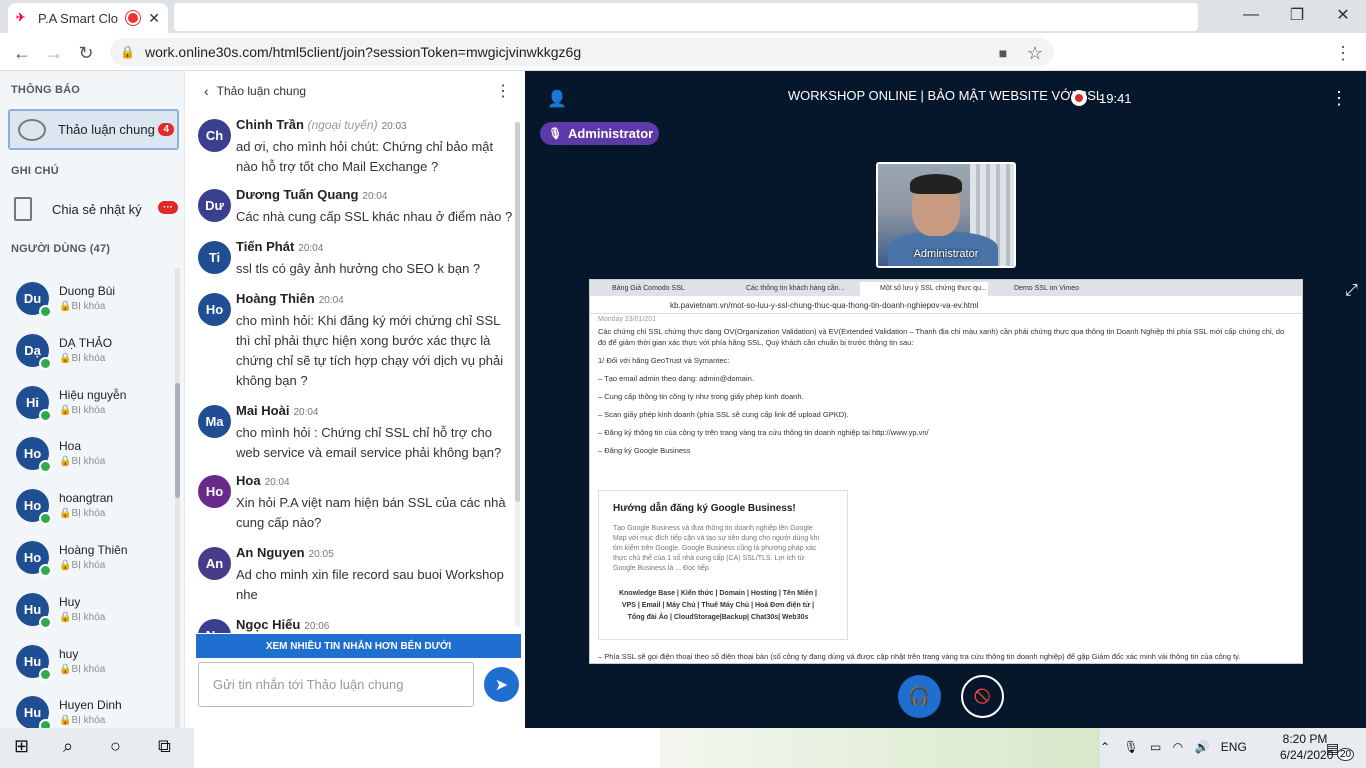  I want to click on battery-icon: ▭, so click(1155, 747).